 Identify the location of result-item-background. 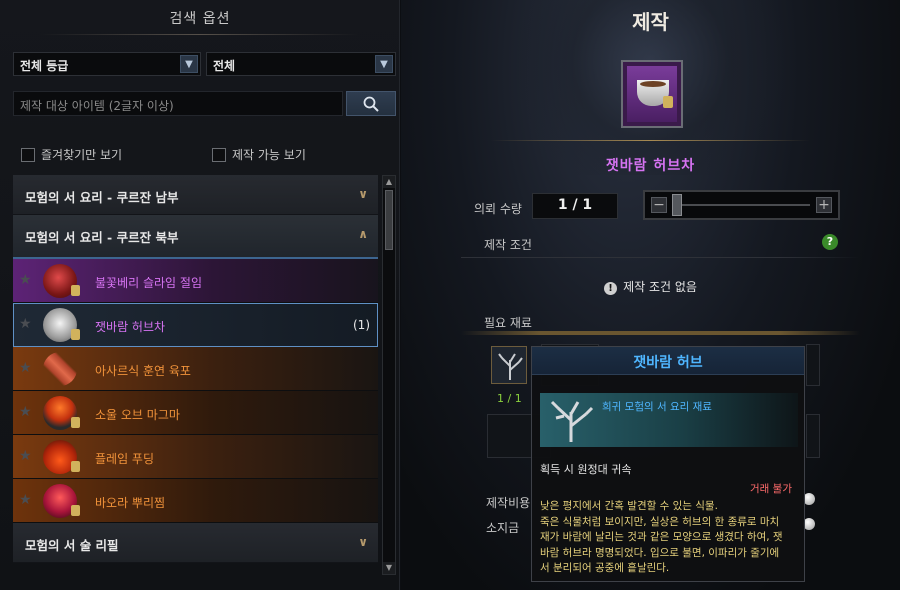
(652, 94).